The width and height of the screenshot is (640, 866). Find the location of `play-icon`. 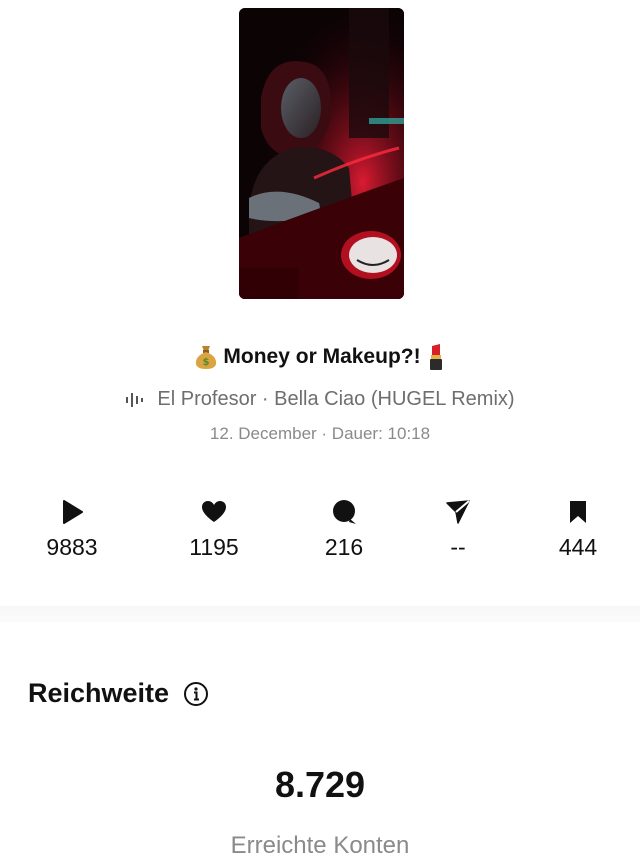

play-icon is located at coordinates (73, 512).